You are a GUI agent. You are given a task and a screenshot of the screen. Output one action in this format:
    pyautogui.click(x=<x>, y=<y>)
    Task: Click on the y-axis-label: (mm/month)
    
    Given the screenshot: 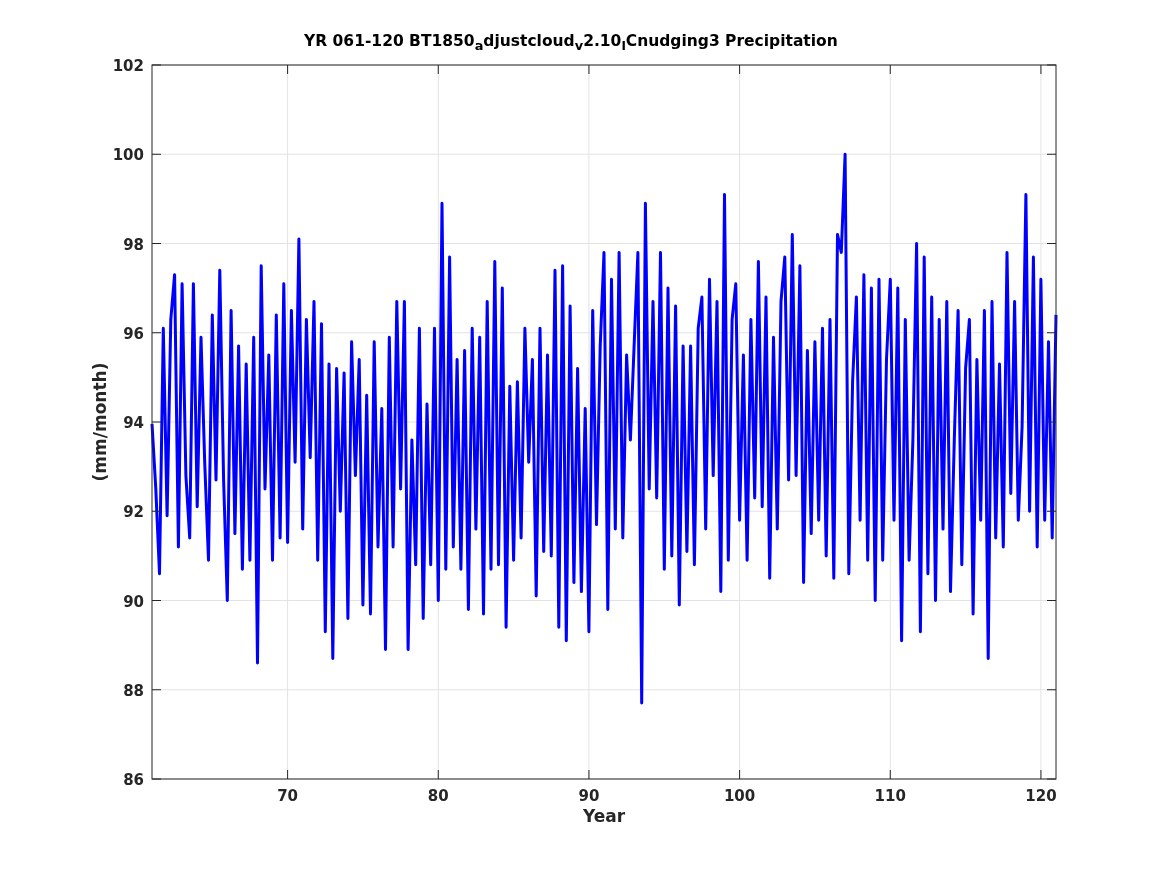 What is the action you would take?
    pyautogui.click(x=100, y=422)
    